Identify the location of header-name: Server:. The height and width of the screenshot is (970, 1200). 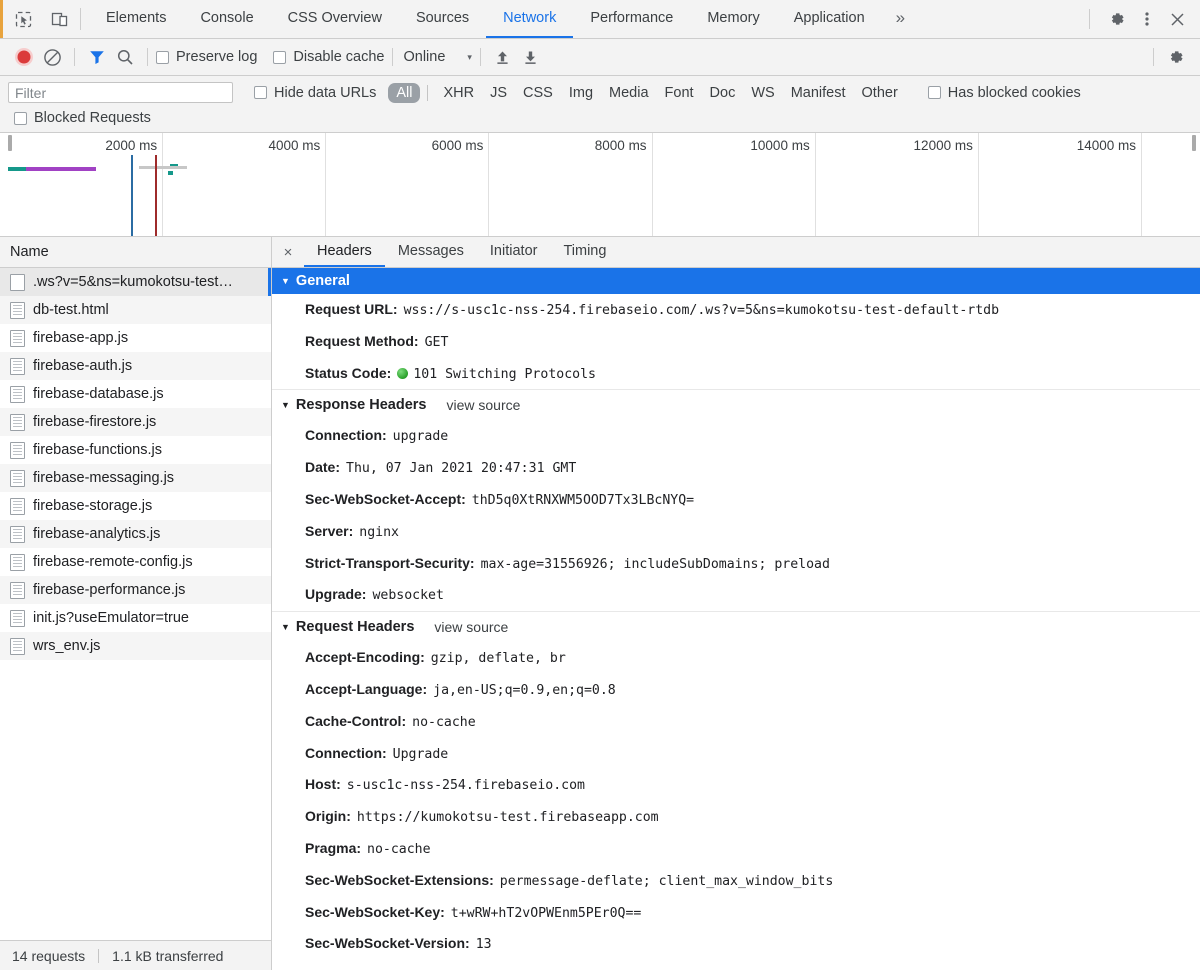
(329, 530).